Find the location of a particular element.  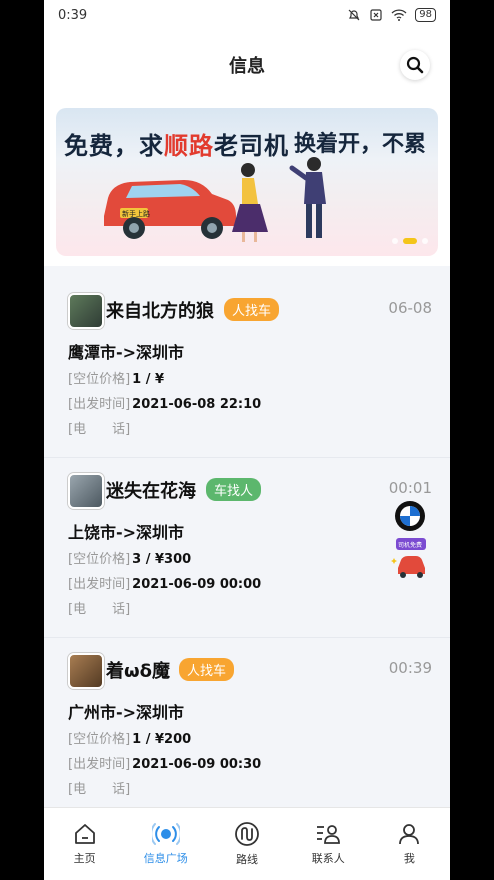

tab-route: 路线 is located at coordinates (246, 844).